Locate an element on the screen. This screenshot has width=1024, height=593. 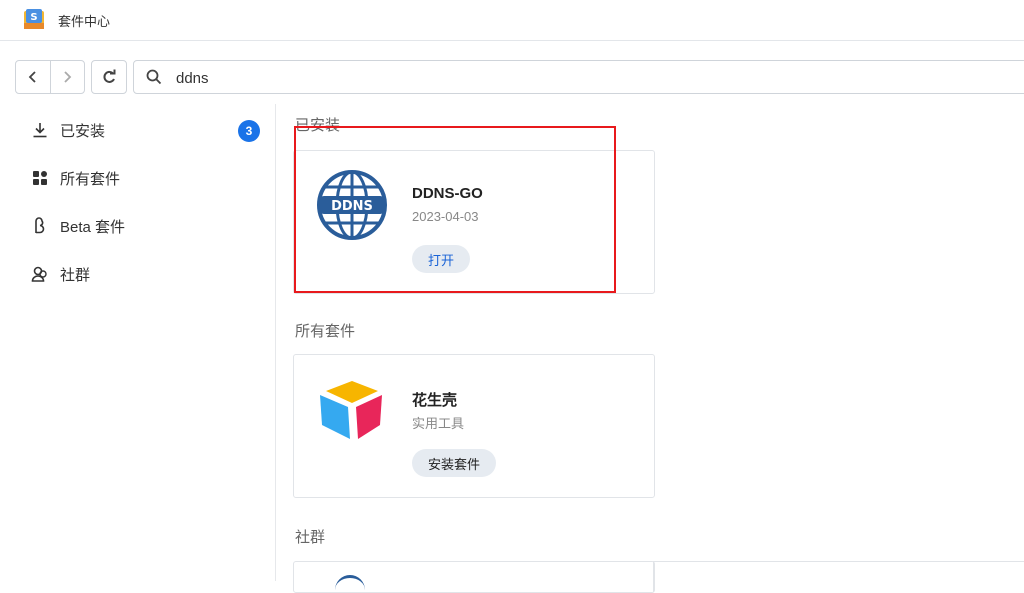
sidebar-item-all-packages: 所有套件 is located at coordinates (145, 178).